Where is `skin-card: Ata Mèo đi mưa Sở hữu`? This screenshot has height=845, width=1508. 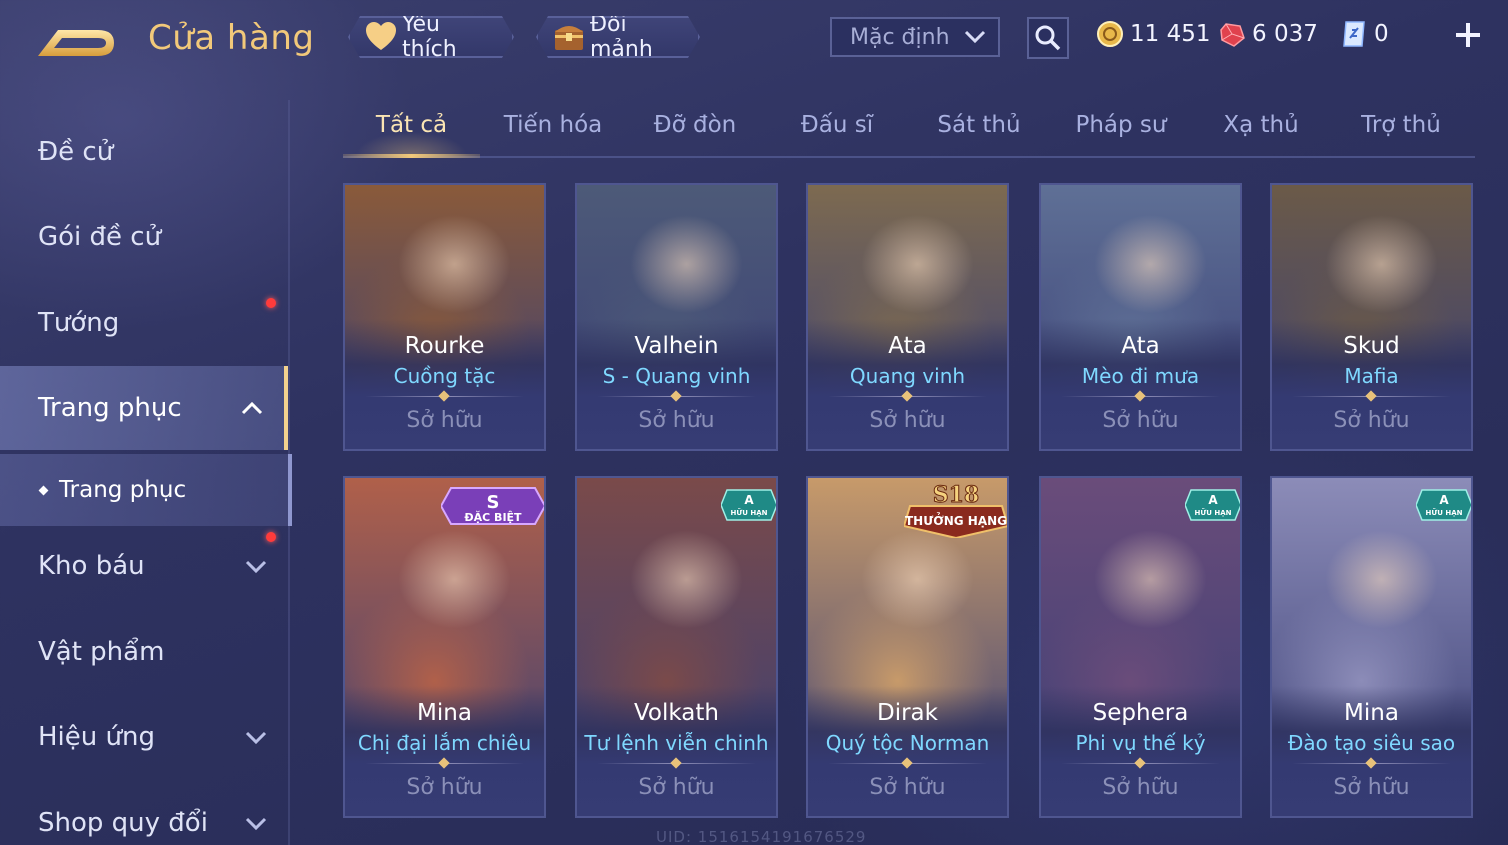 skin-card: Ata Mèo đi mưa Sở hữu is located at coordinates (1140, 317).